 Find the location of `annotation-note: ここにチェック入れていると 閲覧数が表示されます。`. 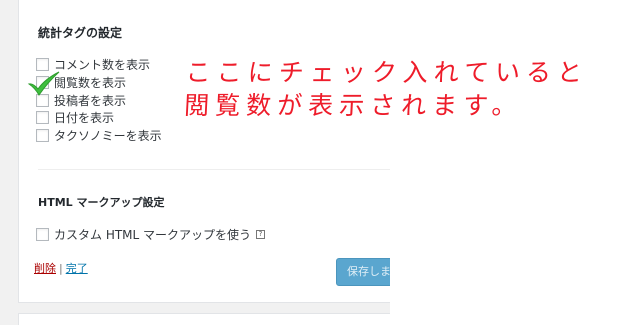

annotation-note: ここにチェック入れていると 閲覧数が表示されます。 is located at coordinates (386, 89).